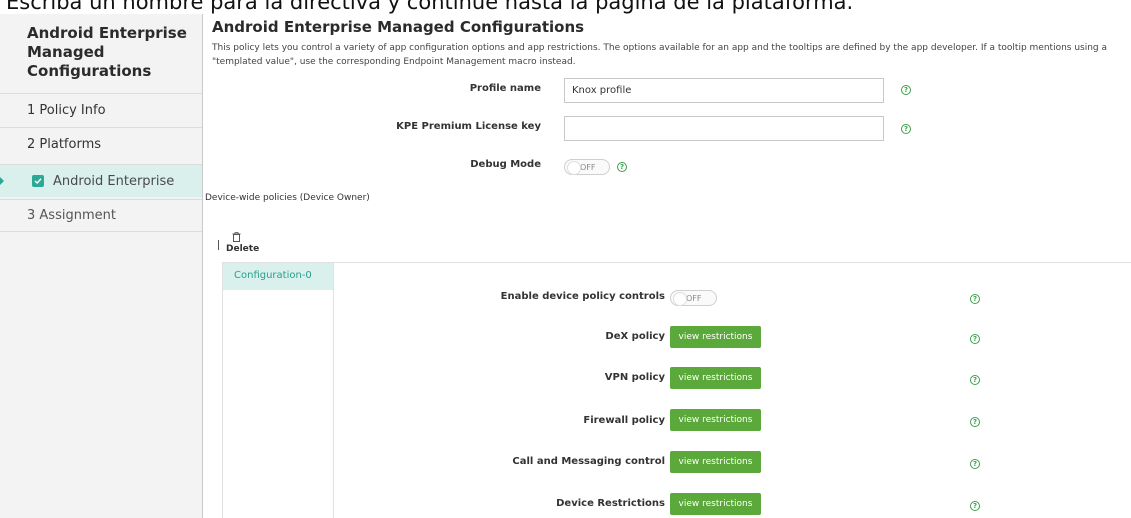 This screenshot has width=1131, height=518. I want to click on delete-button: Delete, so click(239, 244).